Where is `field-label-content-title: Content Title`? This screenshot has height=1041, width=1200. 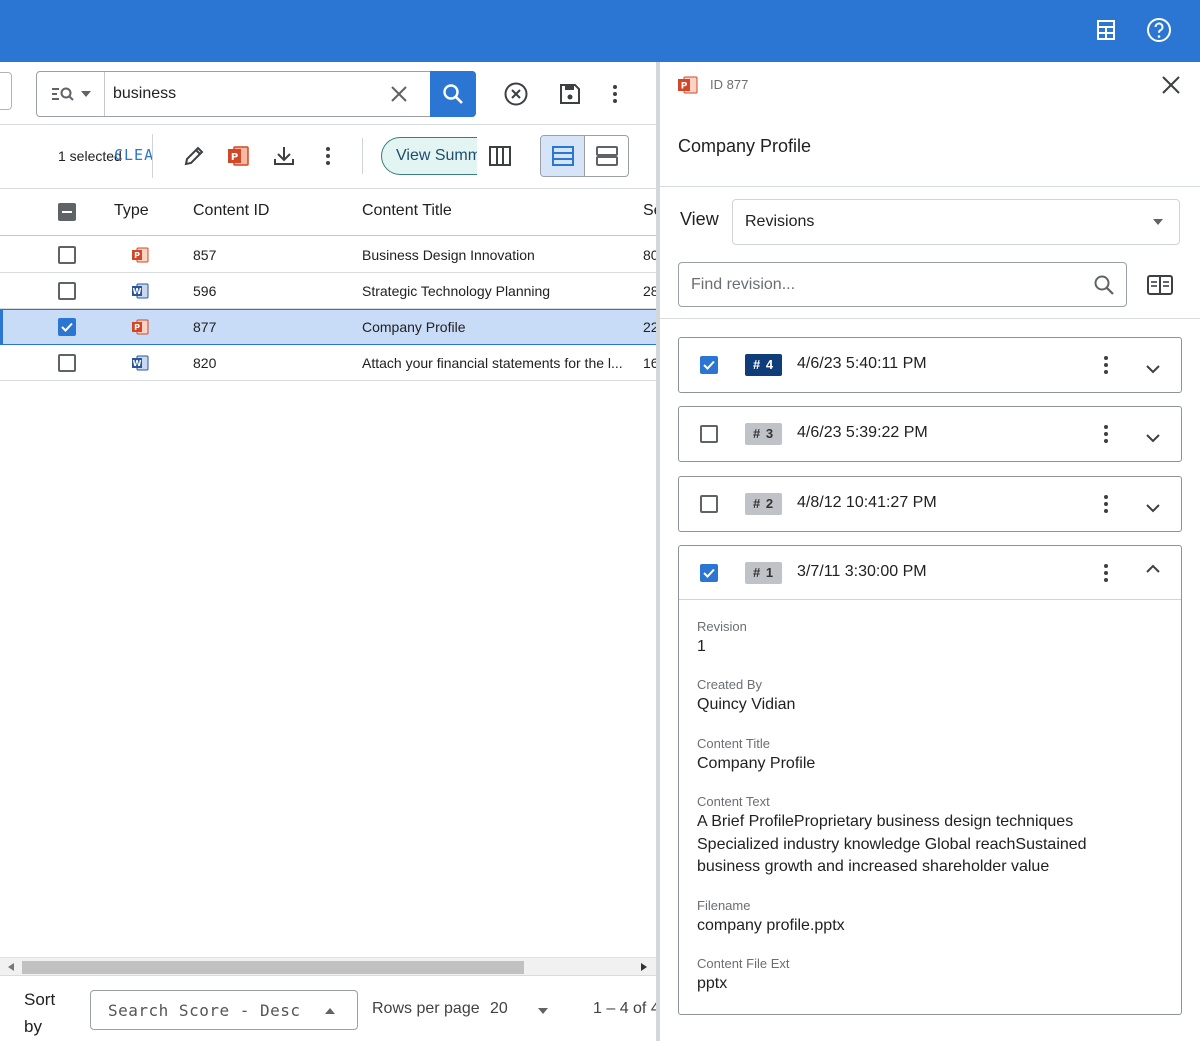
field-label-content-title: Content Title is located at coordinates (733, 743).